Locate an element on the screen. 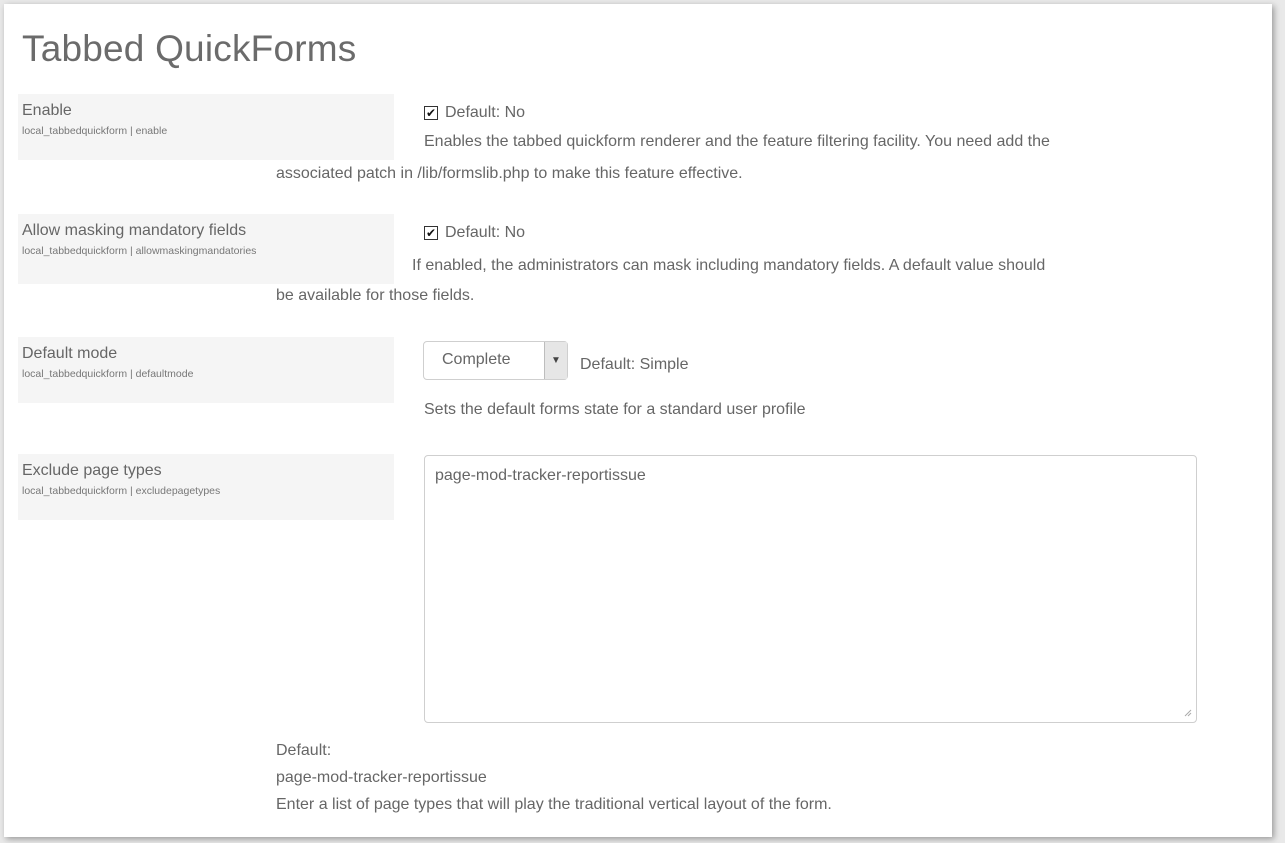 This screenshot has width=1285, height=843. setting-key: local_tabbedquickform | defaultmode is located at coordinates (108, 374).